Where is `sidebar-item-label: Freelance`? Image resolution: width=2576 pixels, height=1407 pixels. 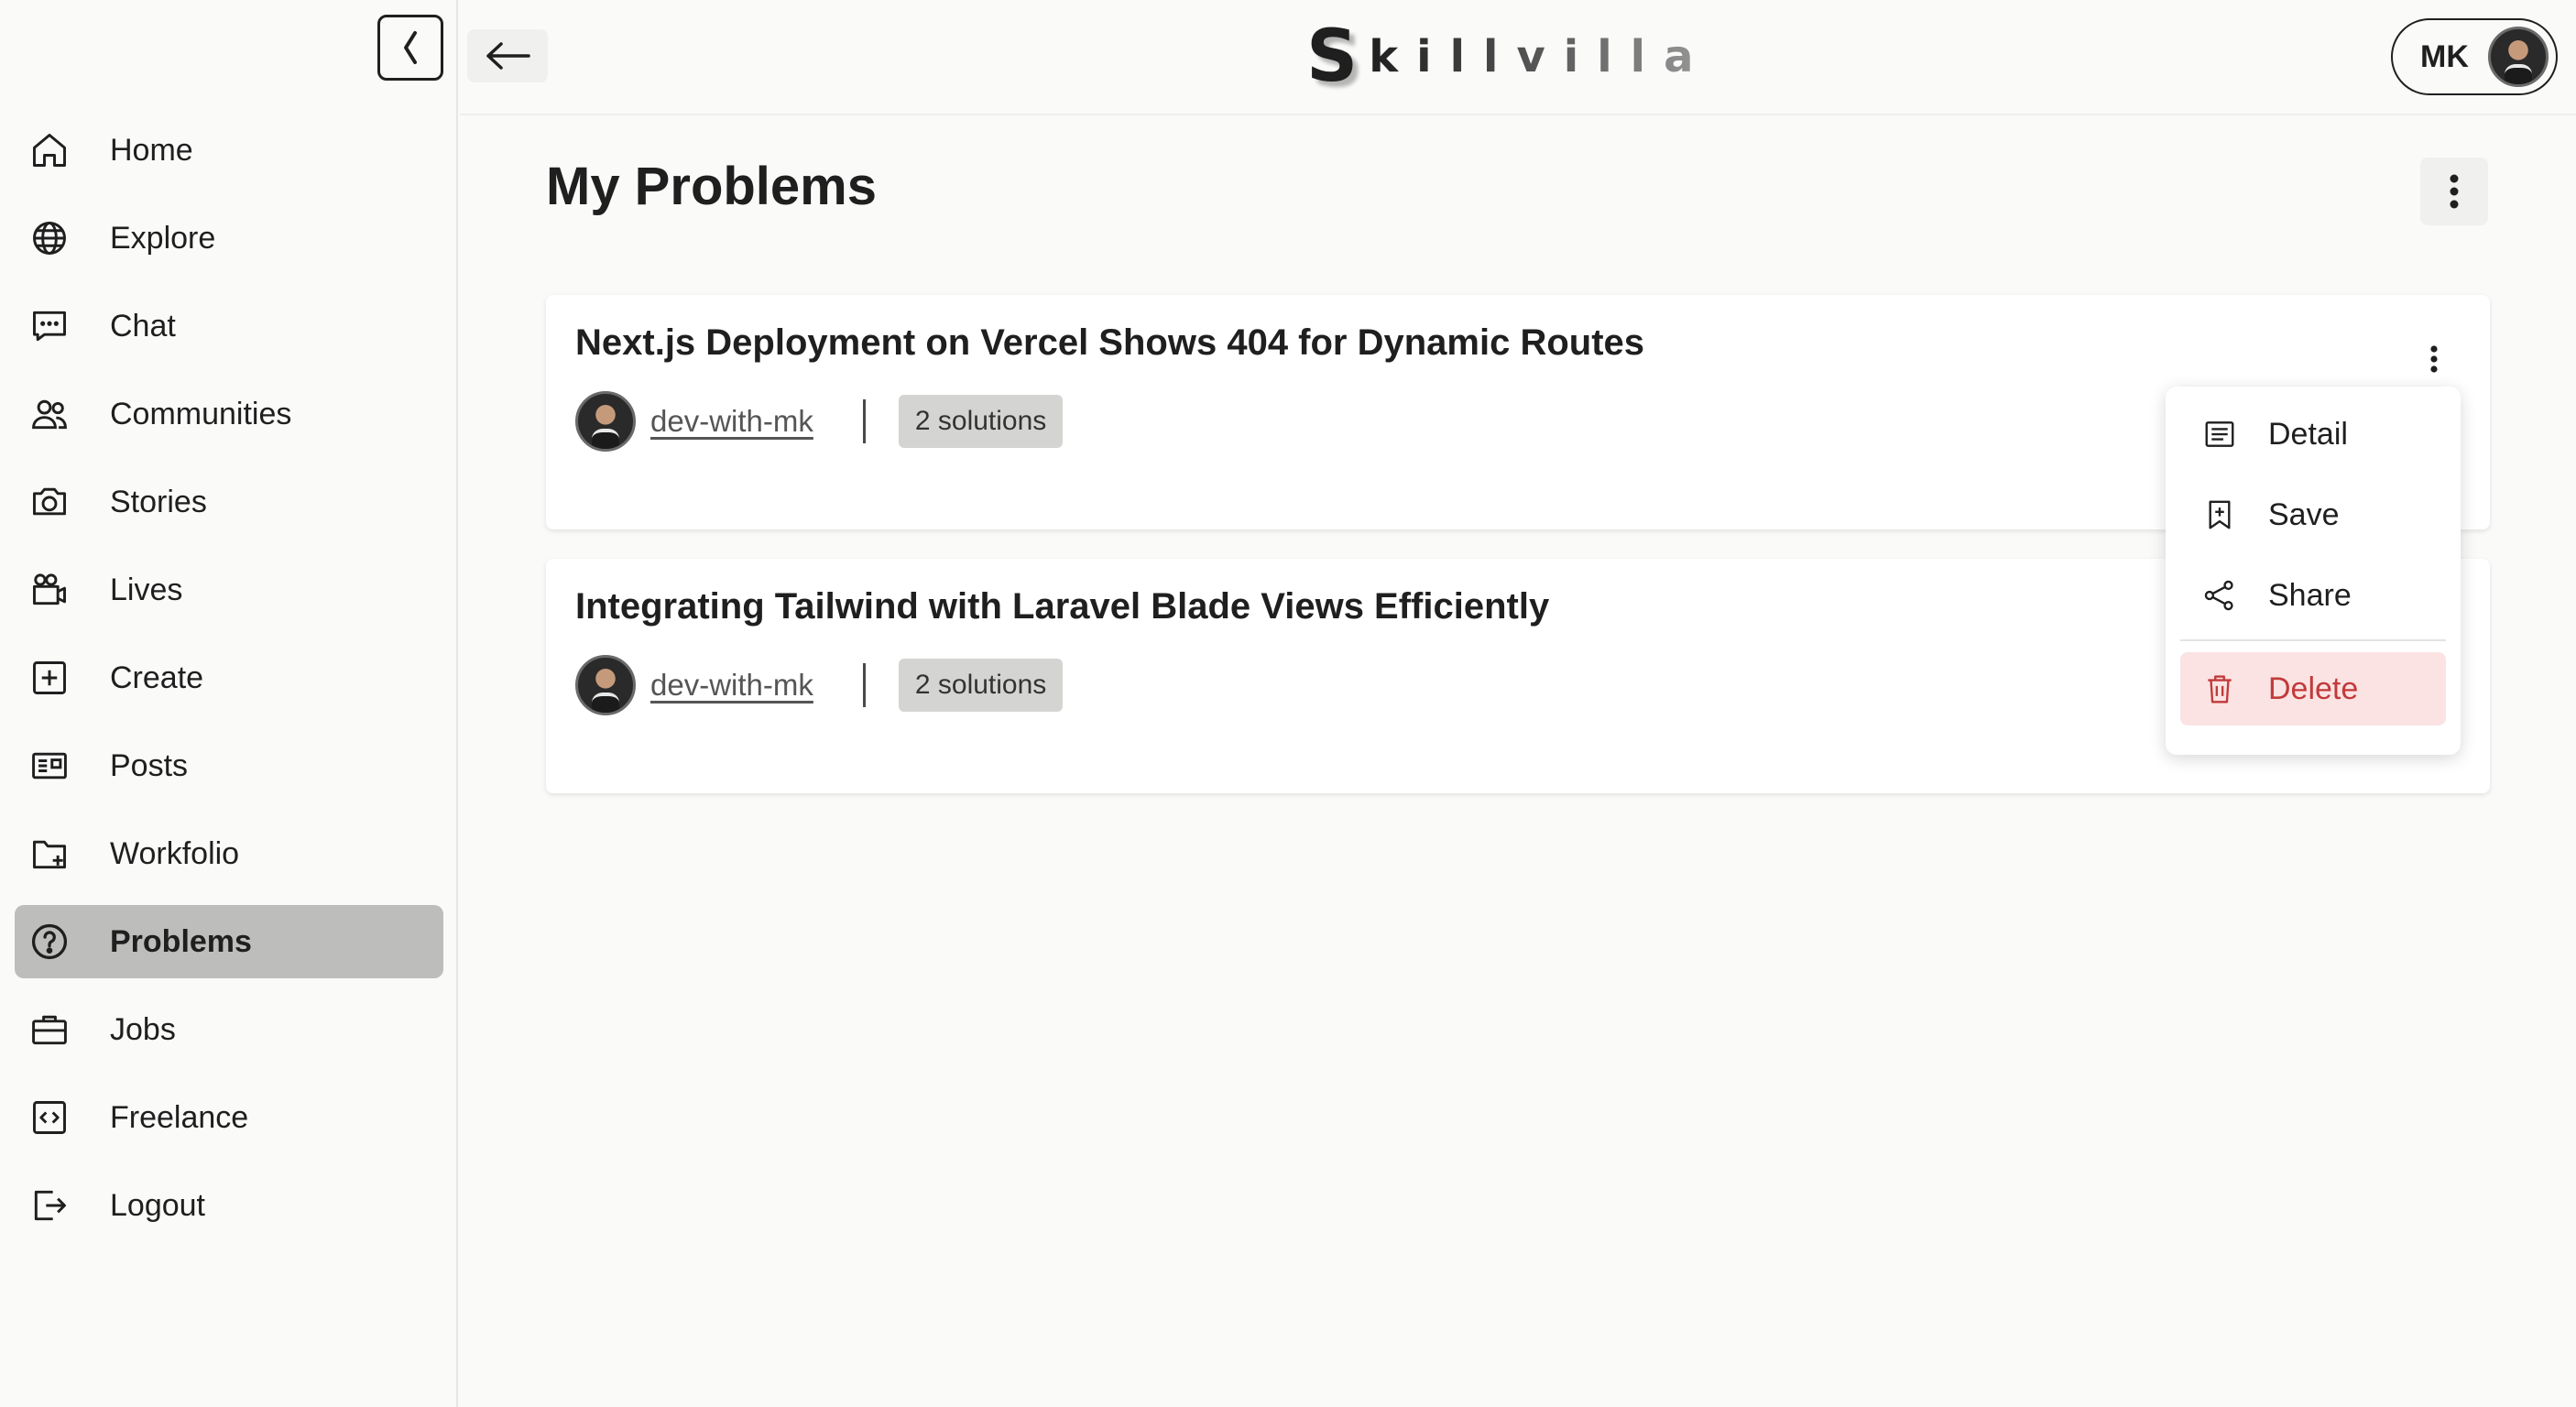 sidebar-item-label: Freelance is located at coordinates (180, 1117).